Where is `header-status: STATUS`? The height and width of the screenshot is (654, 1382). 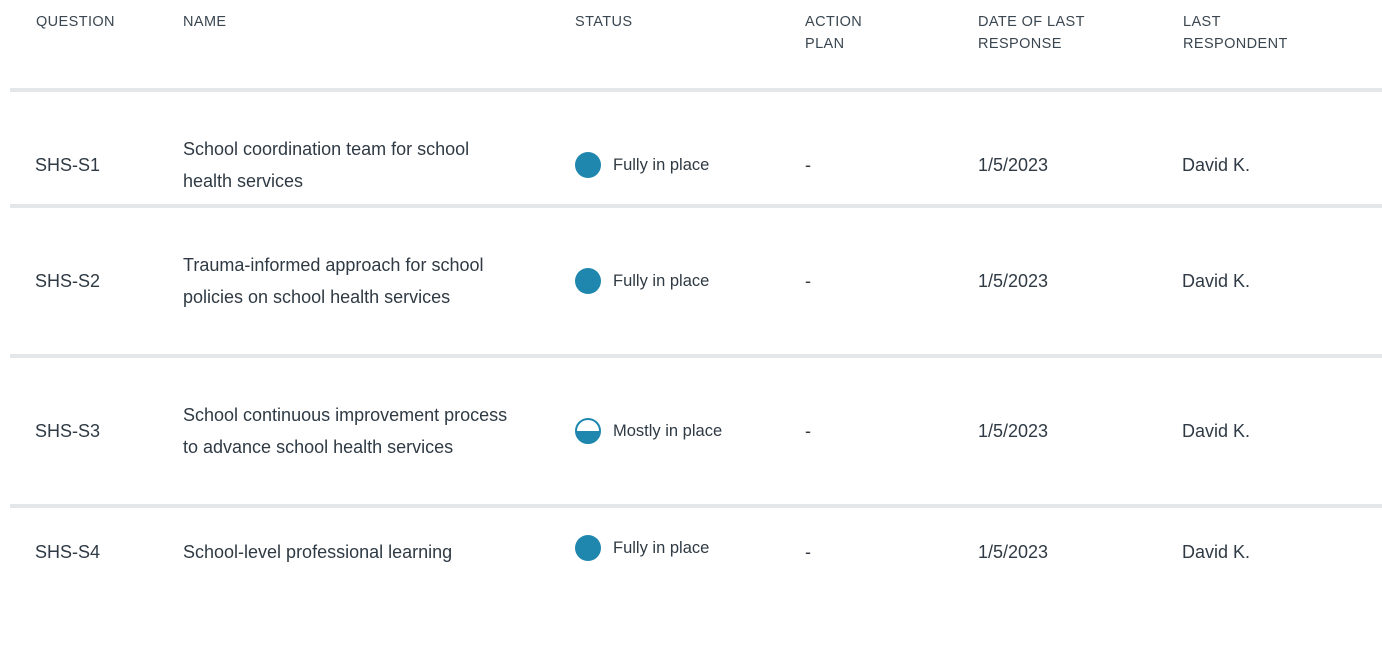 header-status: STATUS is located at coordinates (603, 22).